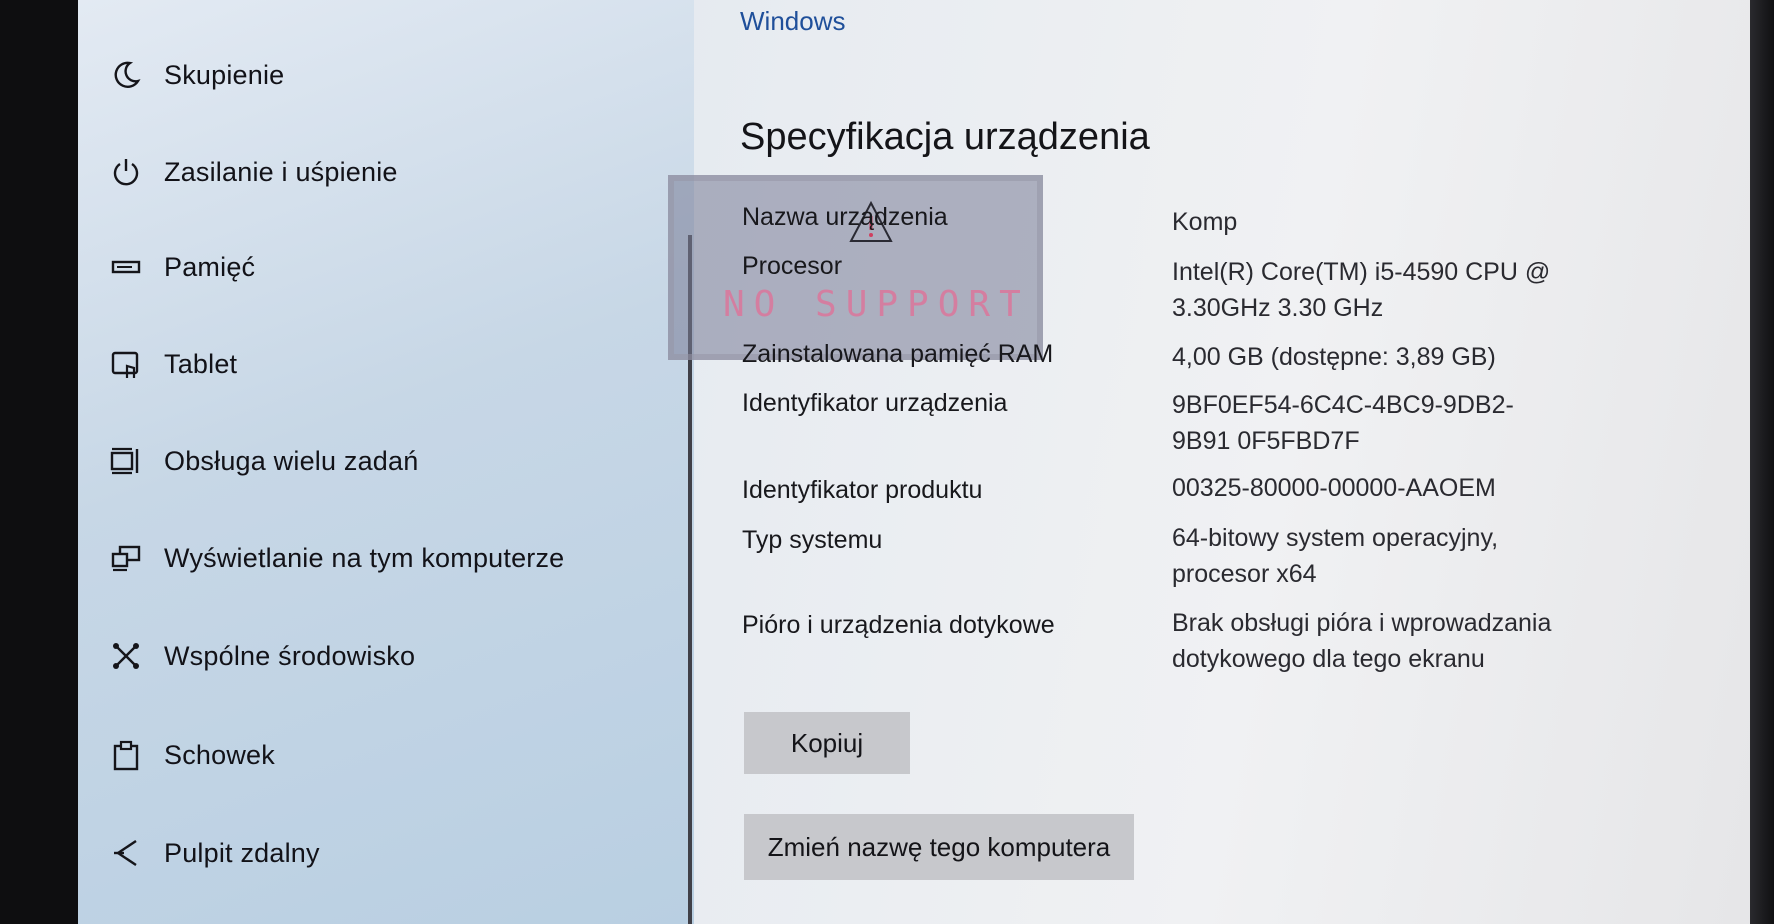  What do you see at coordinates (290, 655) in the screenshot?
I see `sidebar-item-label: Wspólne środowisko` at bounding box center [290, 655].